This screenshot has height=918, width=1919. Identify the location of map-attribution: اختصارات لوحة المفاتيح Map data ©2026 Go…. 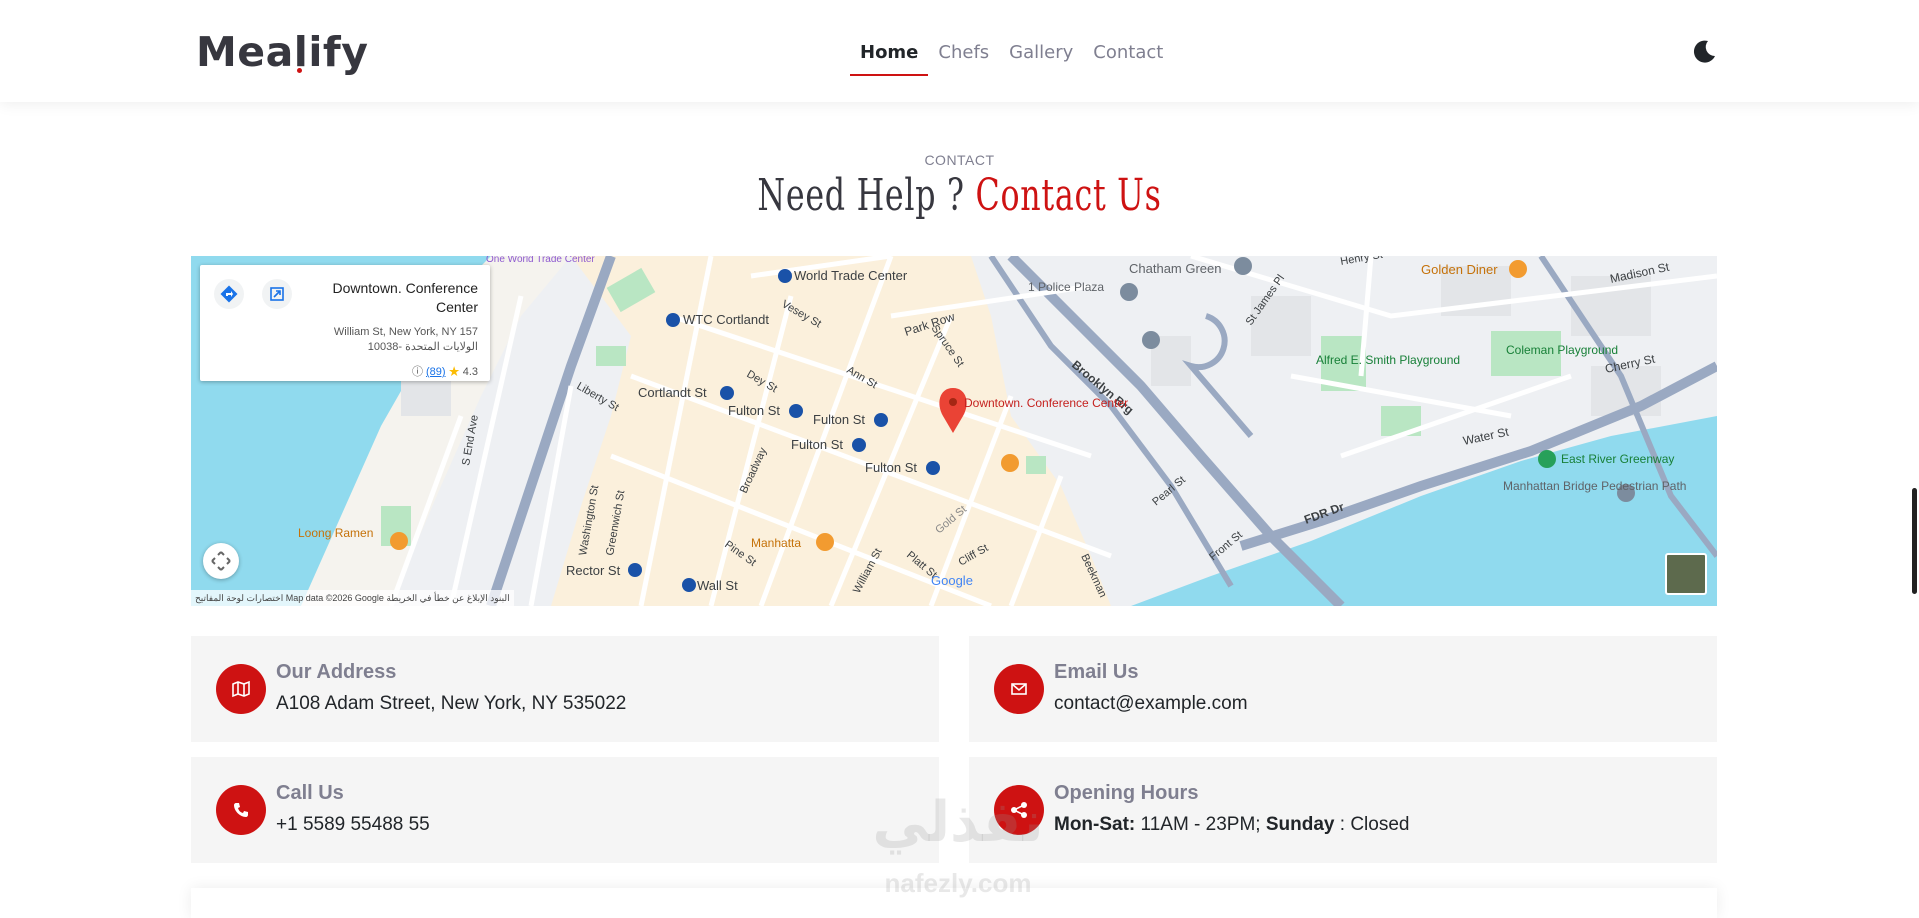
(352, 598).